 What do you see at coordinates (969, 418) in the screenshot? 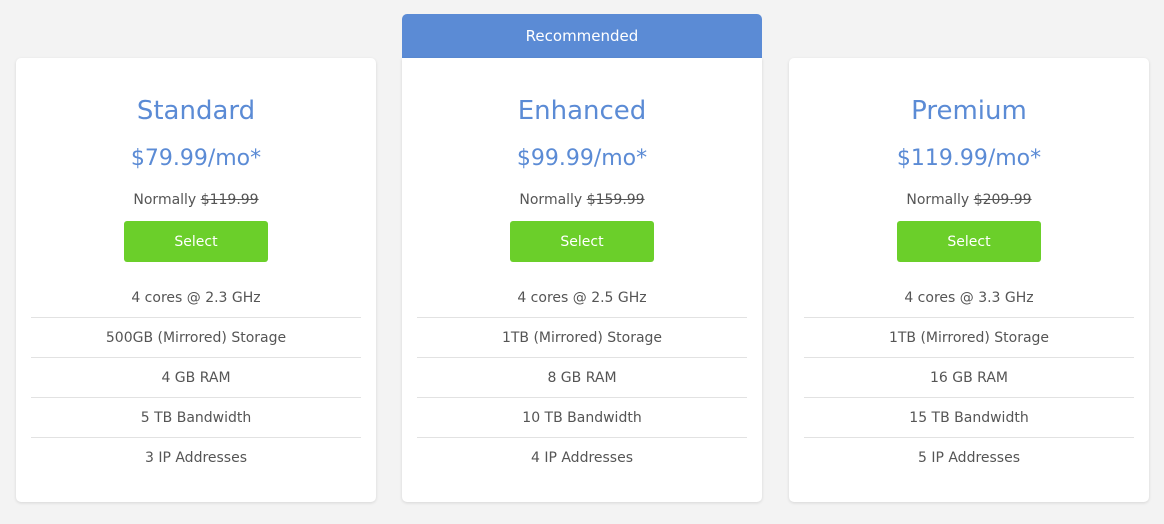
I see `feature-item: 15 TB Bandwidth` at bounding box center [969, 418].